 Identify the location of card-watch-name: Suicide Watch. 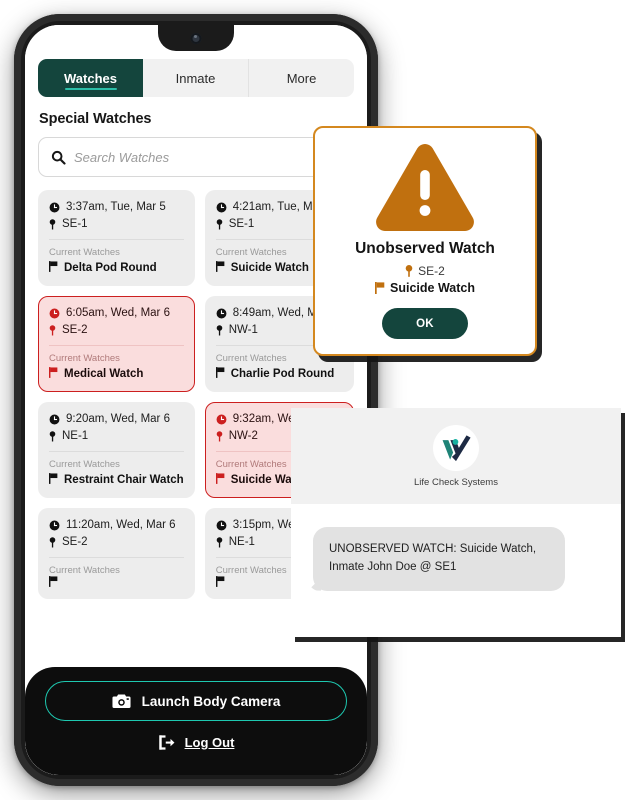
(269, 268).